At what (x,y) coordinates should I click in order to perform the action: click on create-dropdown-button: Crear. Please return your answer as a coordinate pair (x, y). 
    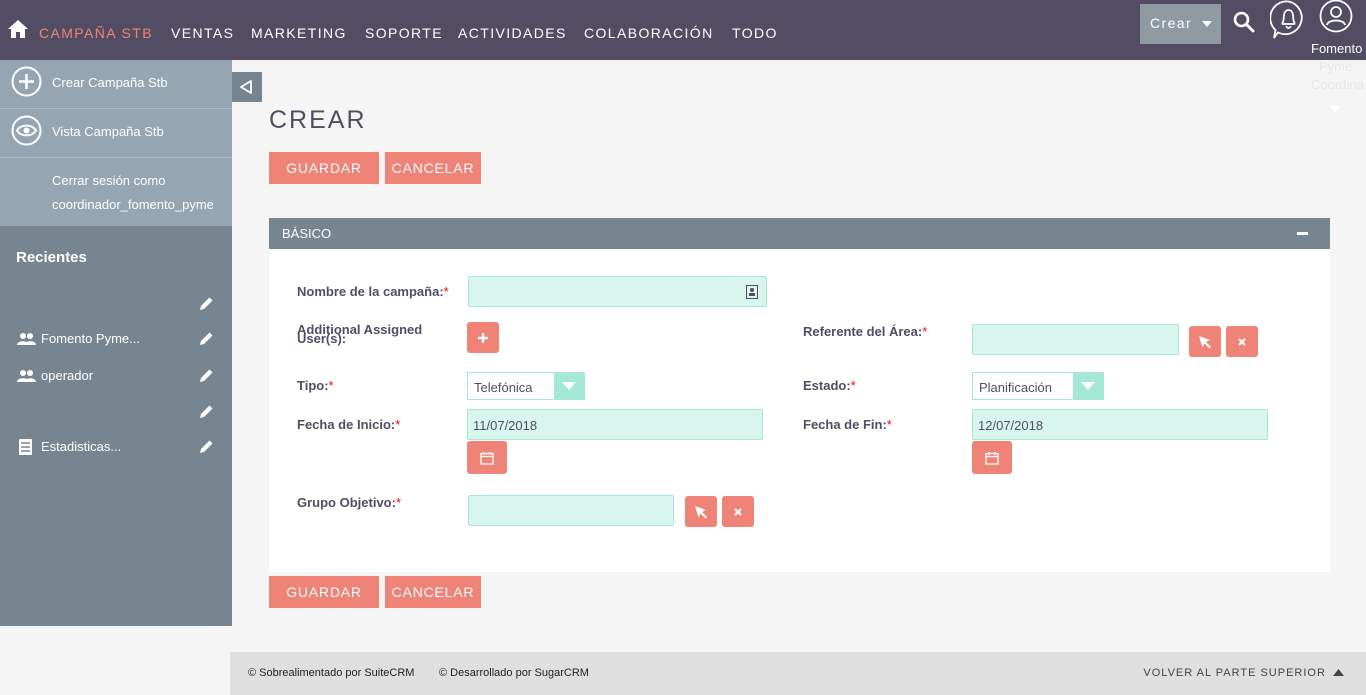
    Looking at the image, I should click on (1180, 24).